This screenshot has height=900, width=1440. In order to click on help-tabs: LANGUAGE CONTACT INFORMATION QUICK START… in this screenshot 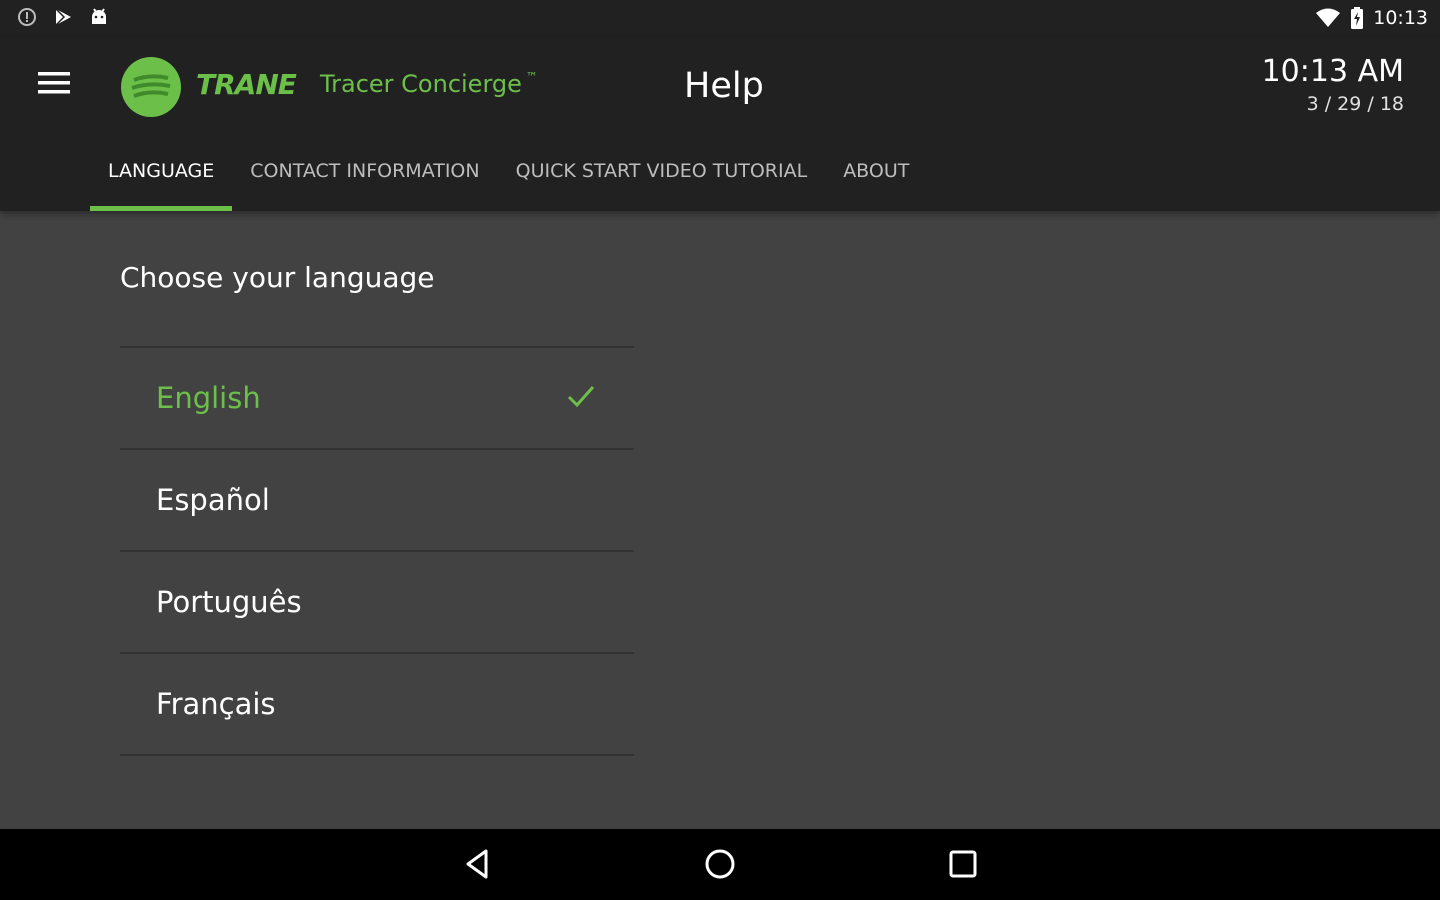, I will do `click(508, 174)`.